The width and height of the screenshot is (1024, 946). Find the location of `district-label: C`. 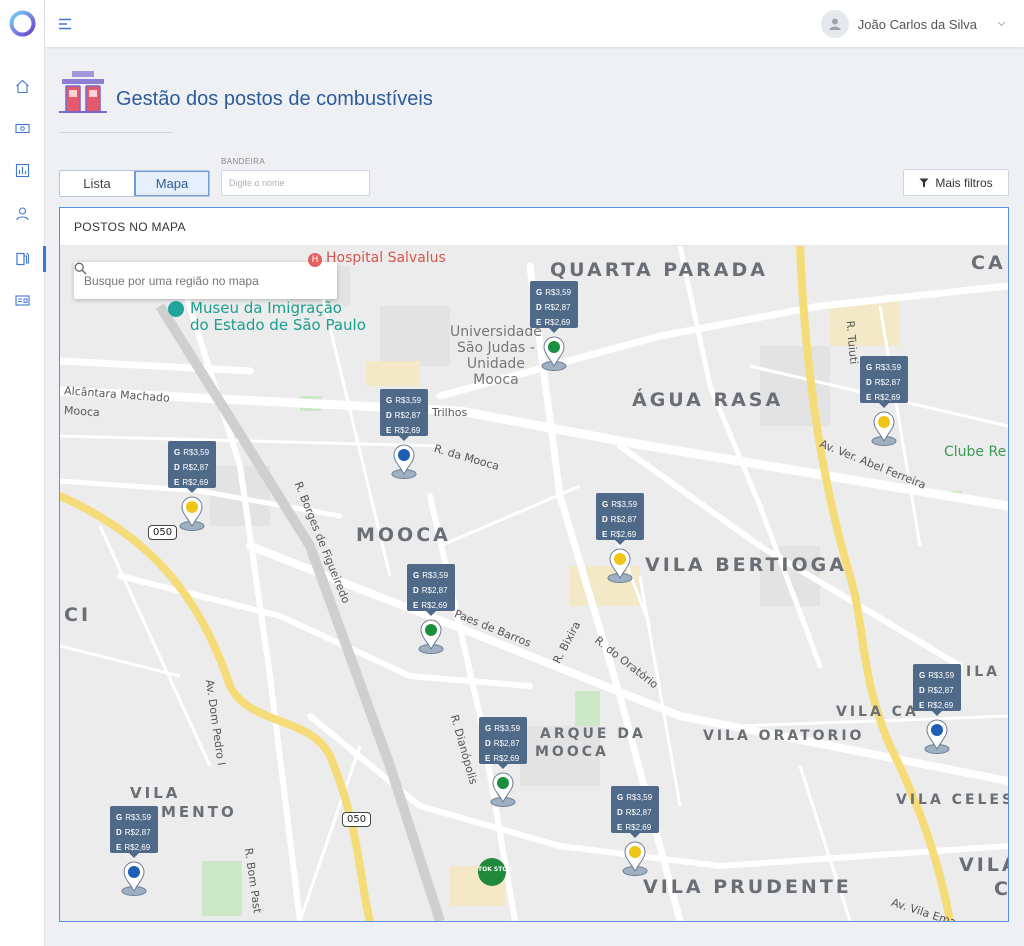

district-label: C is located at coordinates (1001, 889).